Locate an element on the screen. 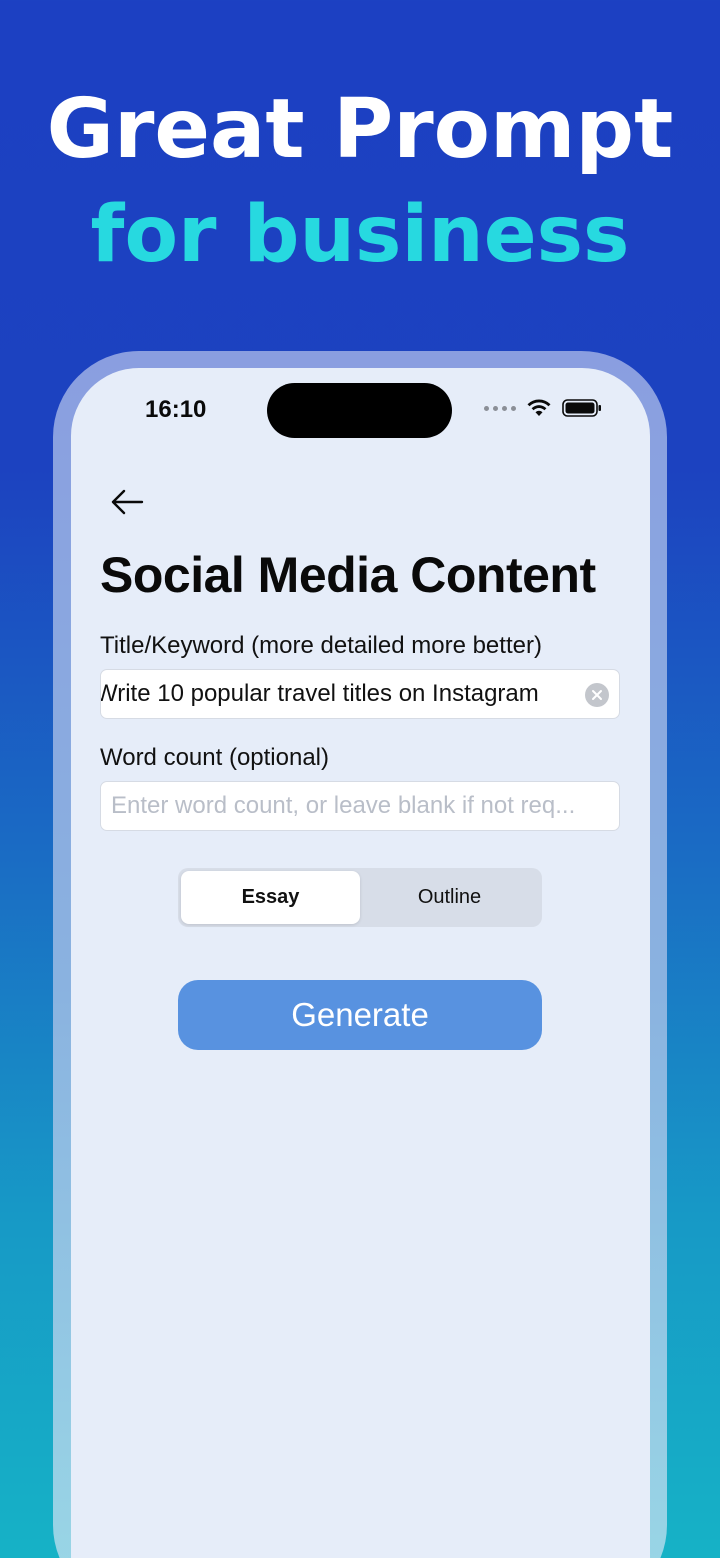 Image resolution: width=720 pixels, height=1558 pixels. clear-input-button is located at coordinates (597, 695).